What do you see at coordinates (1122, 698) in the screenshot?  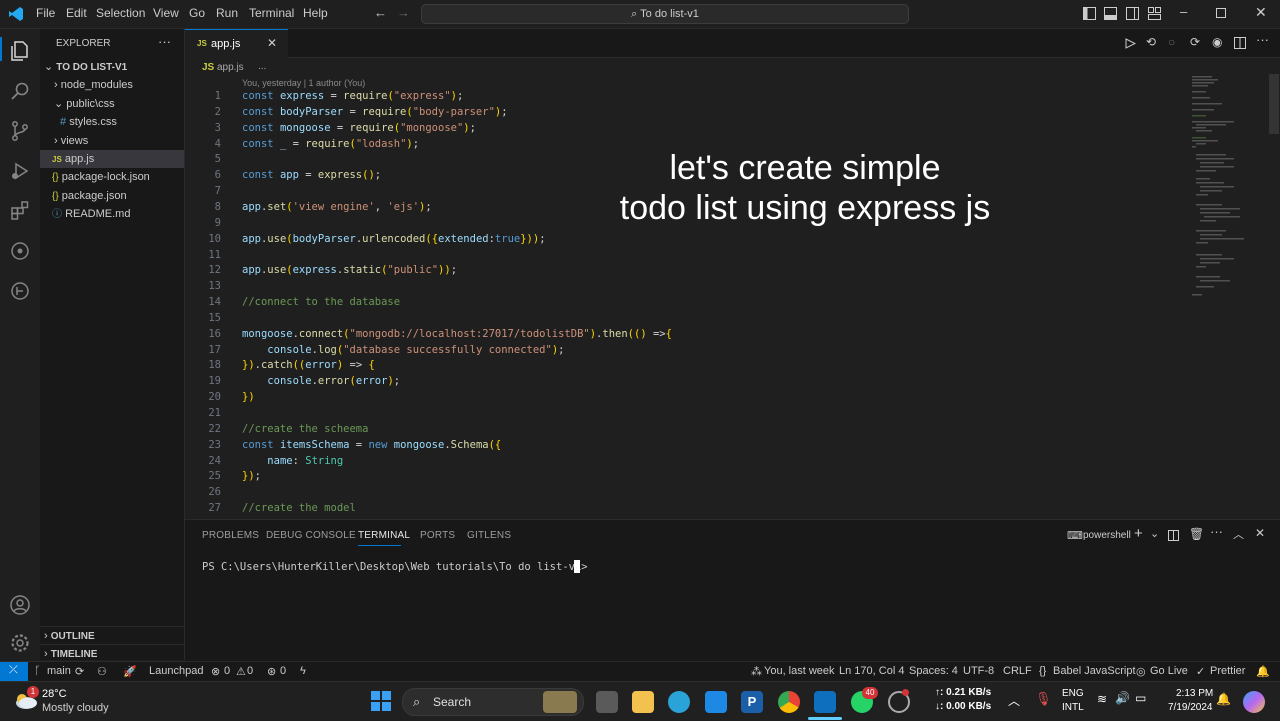 I see `volume-icon: 🔊` at bounding box center [1122, 698].